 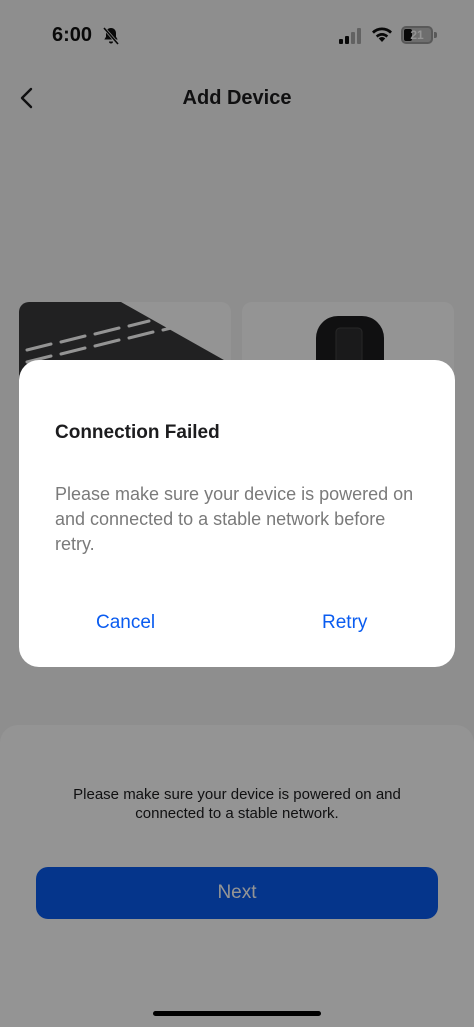 I want to click on dialog-title: Connection Failed, so click(x=137, y=432).